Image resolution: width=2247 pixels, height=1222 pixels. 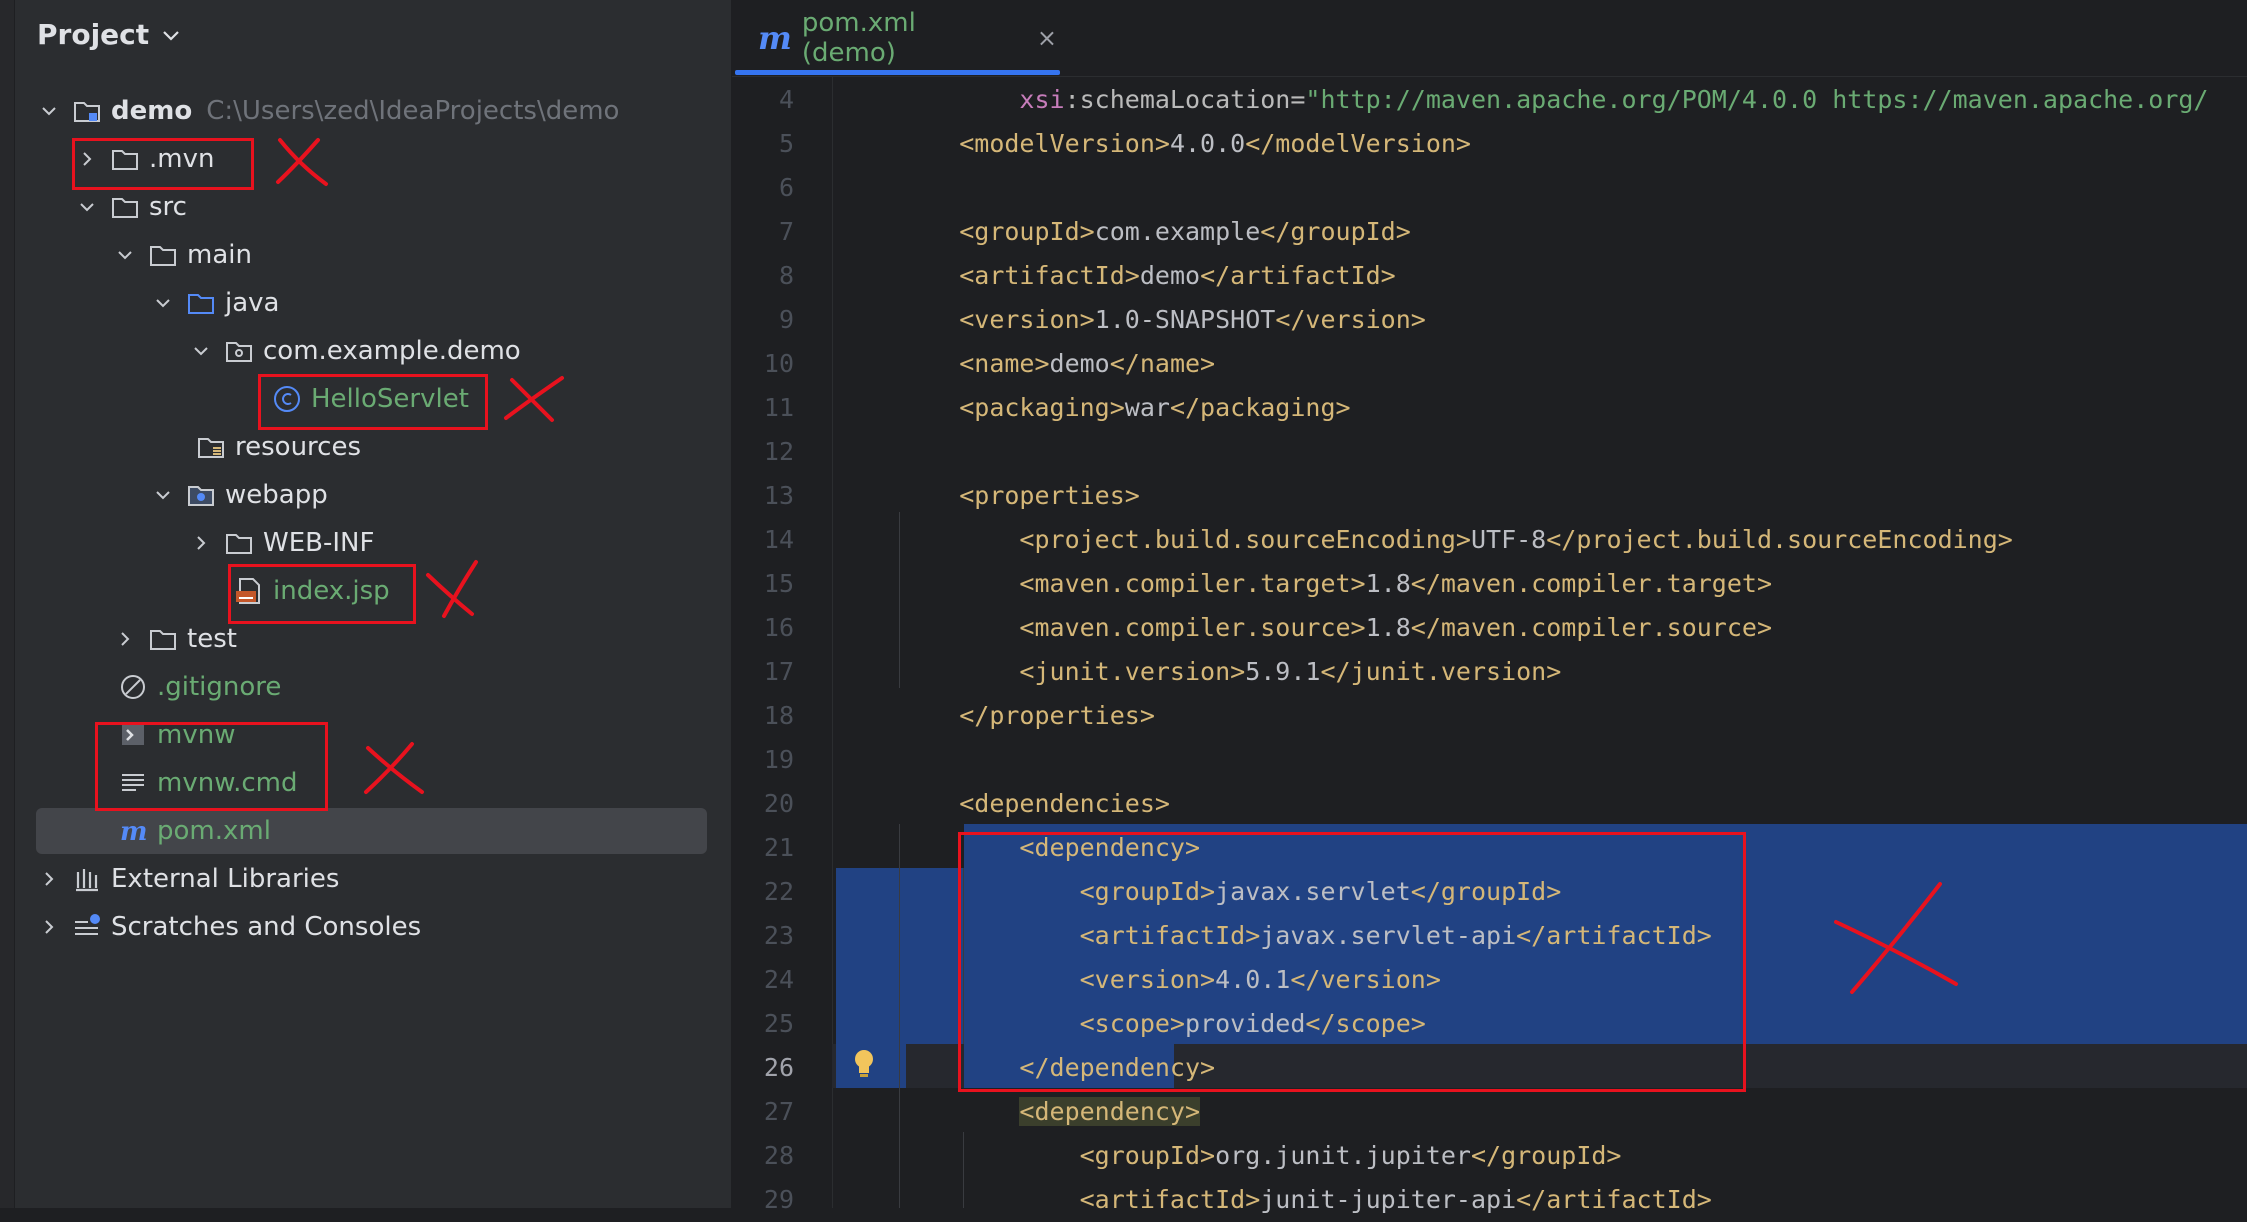 What do you see at coordinates (219, 687) in the screenshot?
I see `tree-item-label: .gitignore` at bounding box center [219, 687].